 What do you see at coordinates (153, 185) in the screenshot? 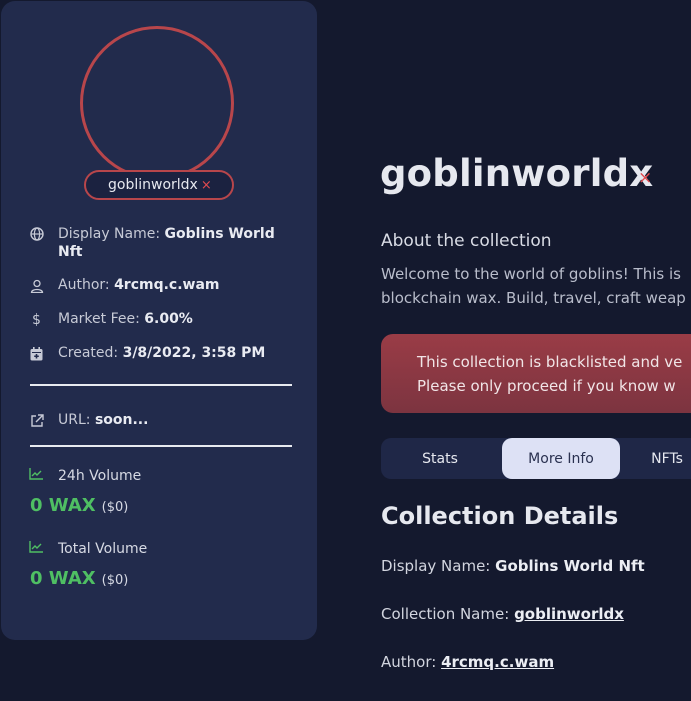
I see `collection-name-badge-label: goblinworldx` at bounding box center [153, 185].